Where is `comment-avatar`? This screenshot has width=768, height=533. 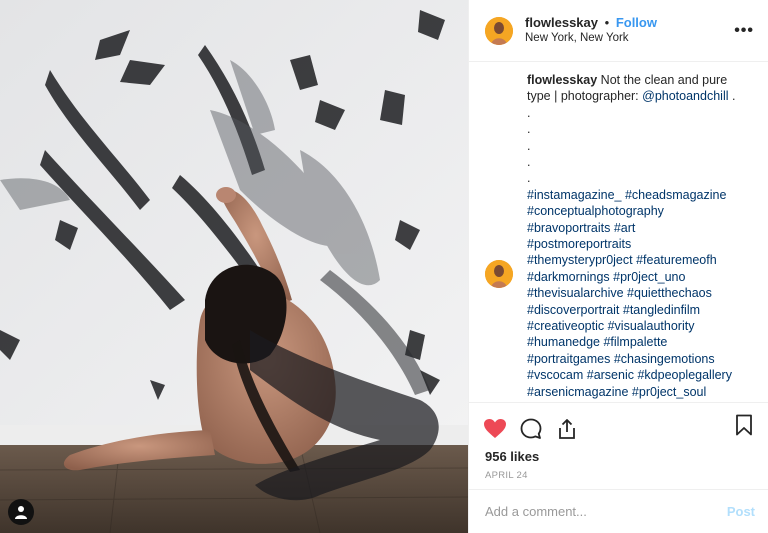
comment-avatar is located at coordinates (499, 274).